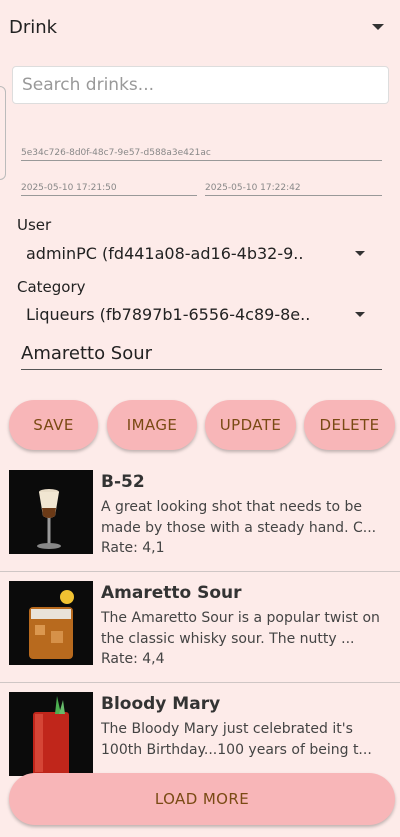 This screenshot has height=837, width=400. What do you see at coordinates (133, 548) in the screenshot?
I see `drink-rate: Rate: 4,1` at bounding box center [133, 548].